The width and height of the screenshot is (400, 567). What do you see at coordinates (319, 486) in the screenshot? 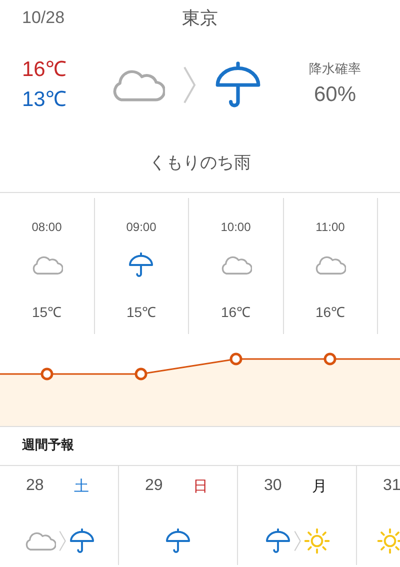
I see `weekday-label: 月` at bounding box center [319, 486].